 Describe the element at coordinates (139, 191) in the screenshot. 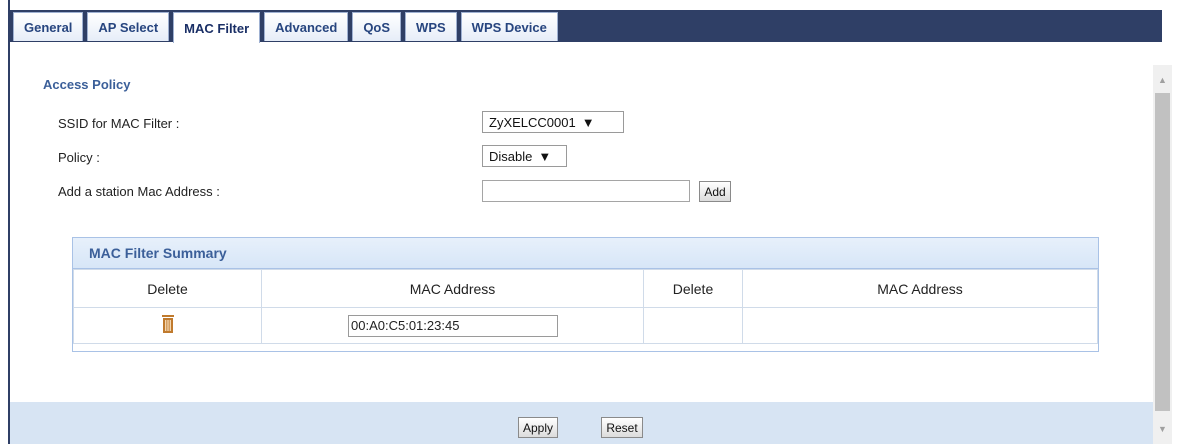

I see `add-station-label: Add a station Mac Address :` at that location.